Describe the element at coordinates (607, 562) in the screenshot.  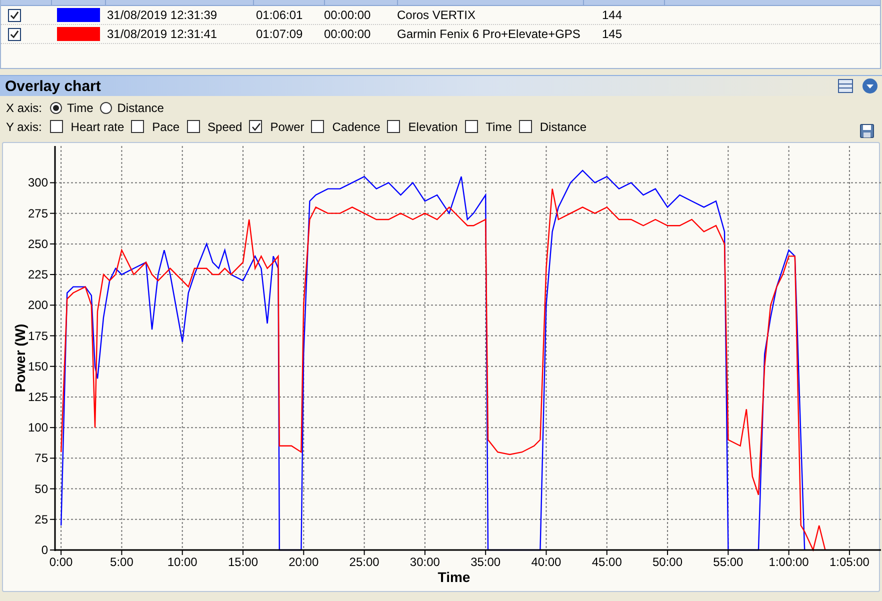
I see `x-tick-label: 45:00` at that location.